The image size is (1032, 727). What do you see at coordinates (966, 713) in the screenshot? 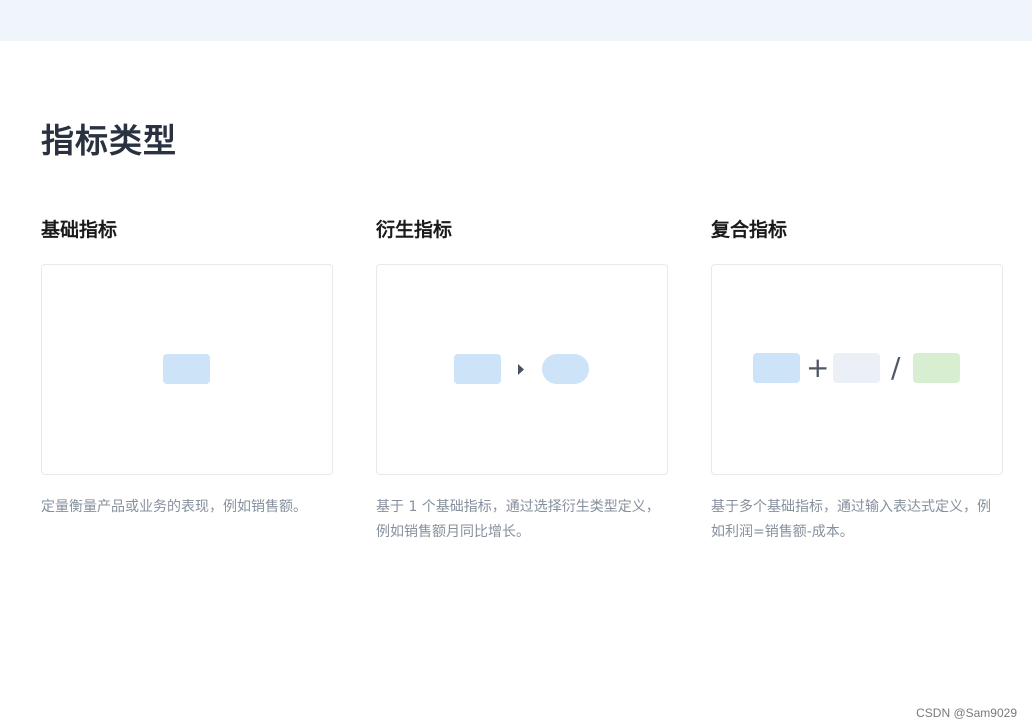
I see `watermark: CSDN @Sam9029` at bounding box center [966, 713].